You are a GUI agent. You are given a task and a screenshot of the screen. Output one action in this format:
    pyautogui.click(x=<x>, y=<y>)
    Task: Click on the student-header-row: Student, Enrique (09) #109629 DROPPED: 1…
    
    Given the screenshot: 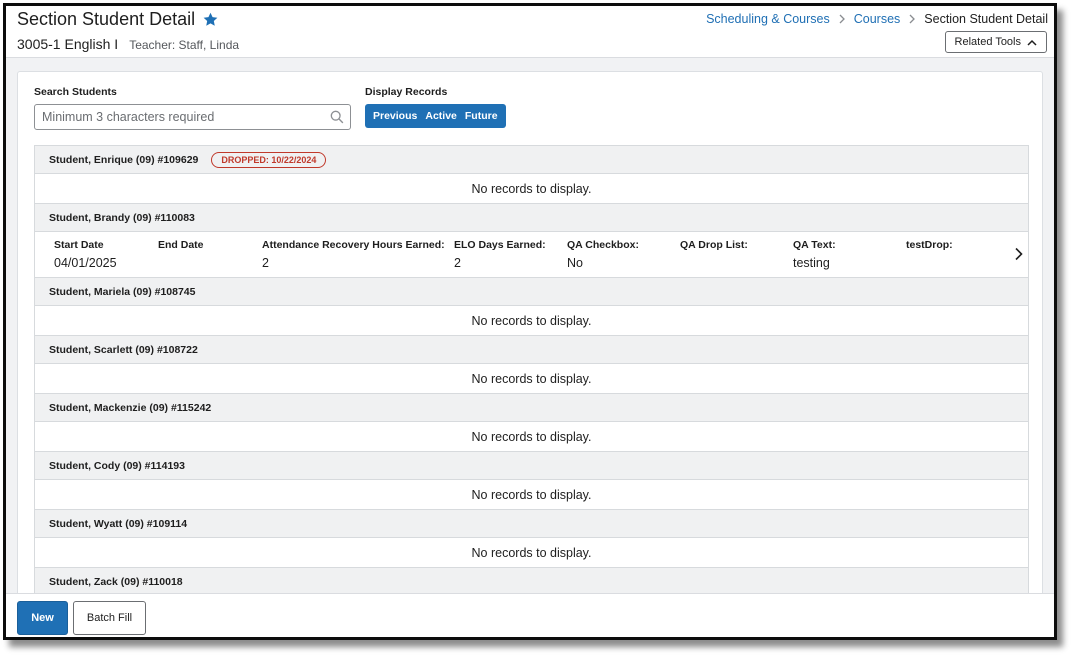 What is the action you would take?
    pyautogui.click(x=531, y=160)
    